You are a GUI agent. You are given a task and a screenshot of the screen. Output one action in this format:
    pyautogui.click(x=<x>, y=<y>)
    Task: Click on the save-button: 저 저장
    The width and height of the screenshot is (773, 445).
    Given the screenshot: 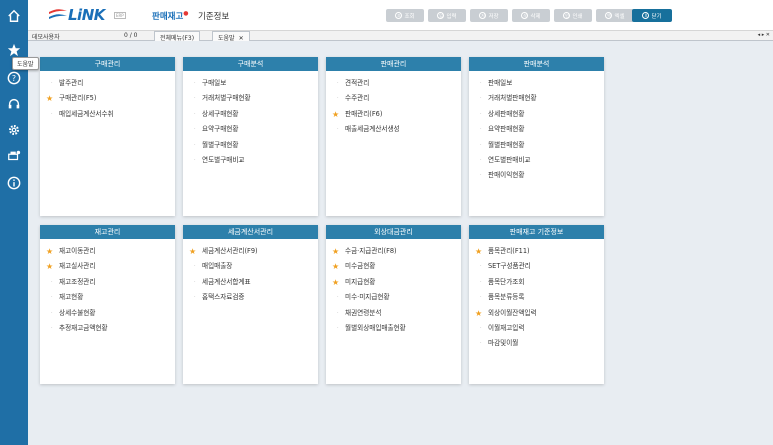 What is the action you would take?
    pyautogui.click(x=489, y=15)
    